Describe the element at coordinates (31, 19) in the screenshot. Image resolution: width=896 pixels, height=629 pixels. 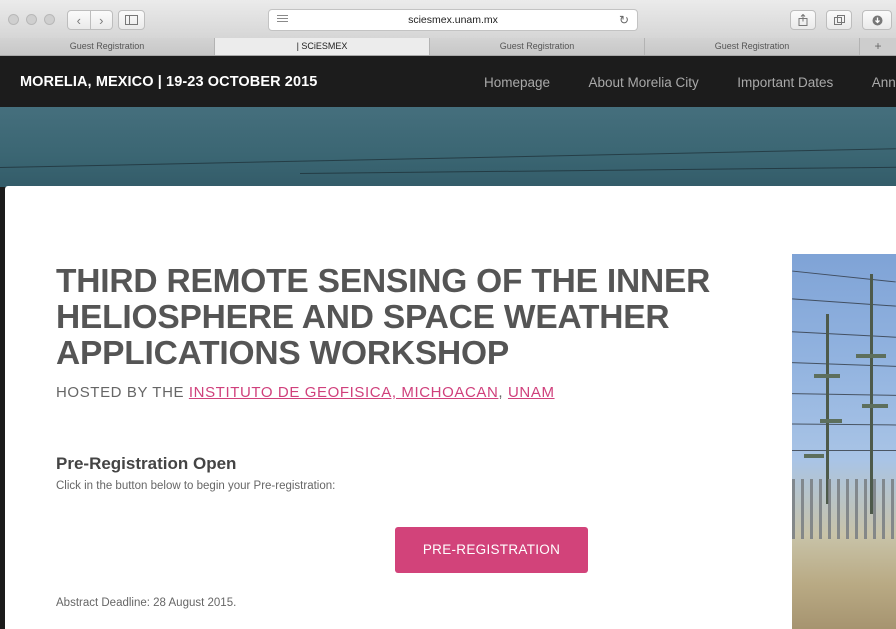
I see `minimize-window-button` at that location.